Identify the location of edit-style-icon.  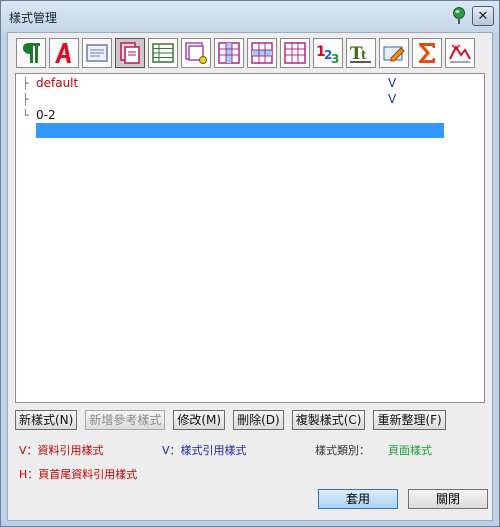
(394, 54).